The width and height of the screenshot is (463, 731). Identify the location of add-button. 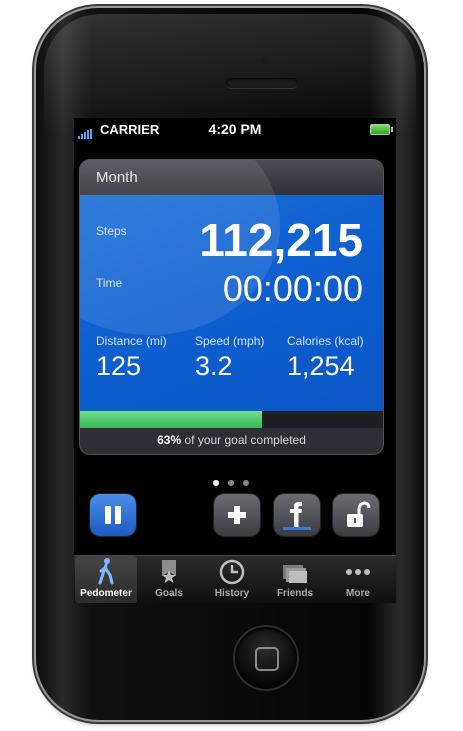
(237, 515).